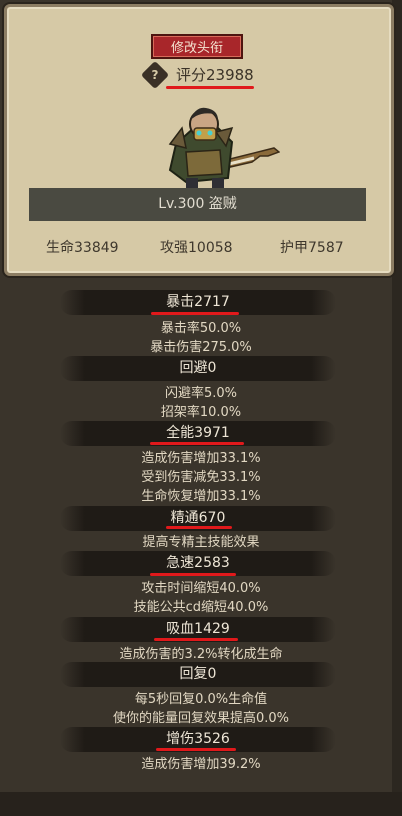  Describe the element at coordinates (210, 87) in the screenshot. I see `score-underline` at that location.